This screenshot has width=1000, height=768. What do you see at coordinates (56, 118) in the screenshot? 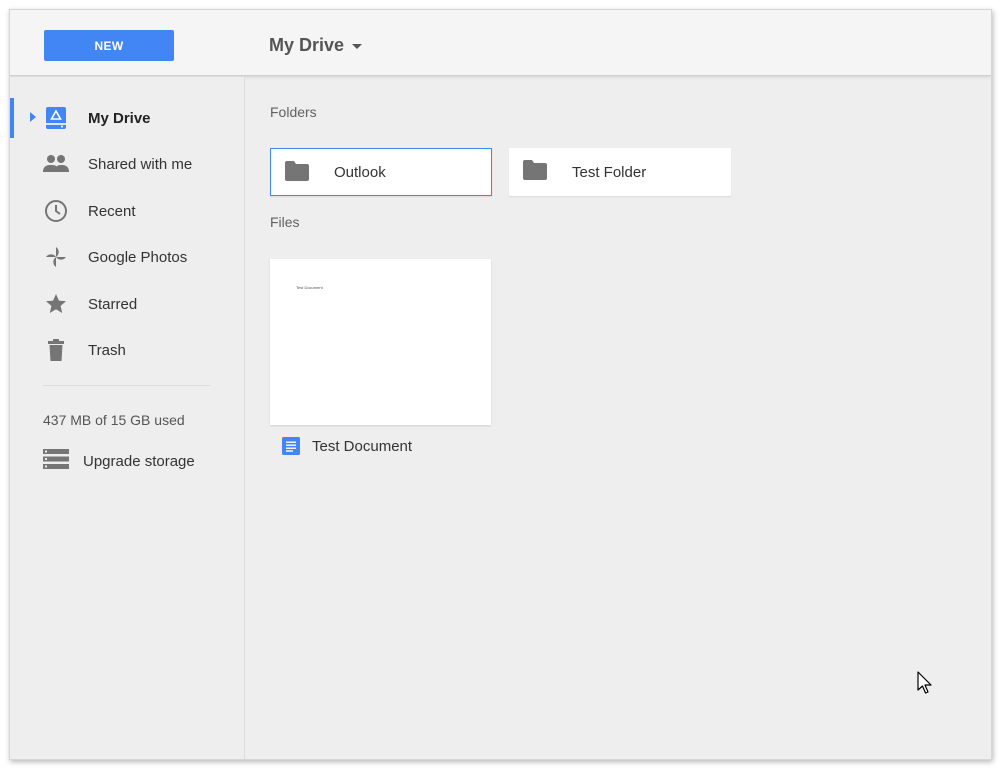
I see `my-drive-icon` at bounding box center [56, 118].